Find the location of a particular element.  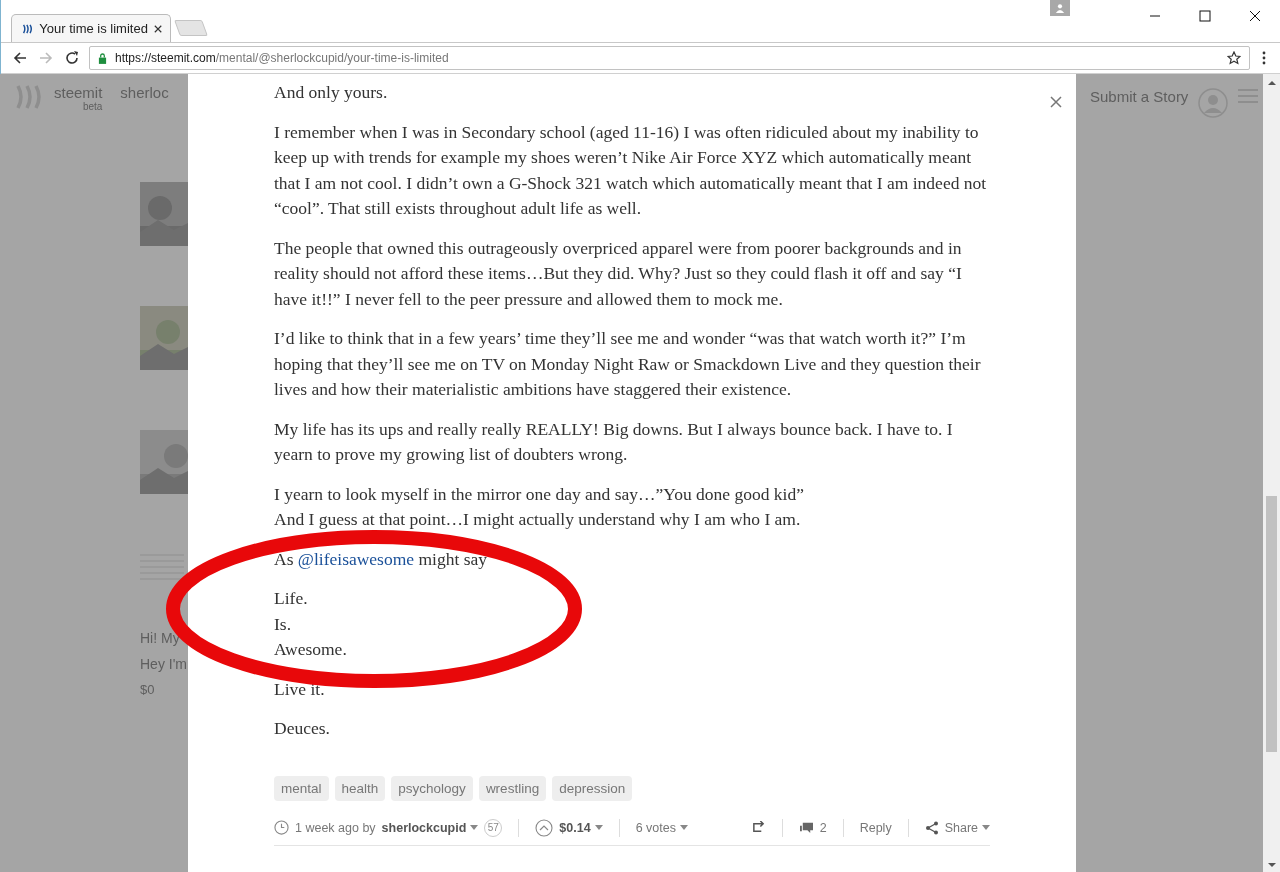

submit-link: Submit a Story is located at coordinates (1139, 96).